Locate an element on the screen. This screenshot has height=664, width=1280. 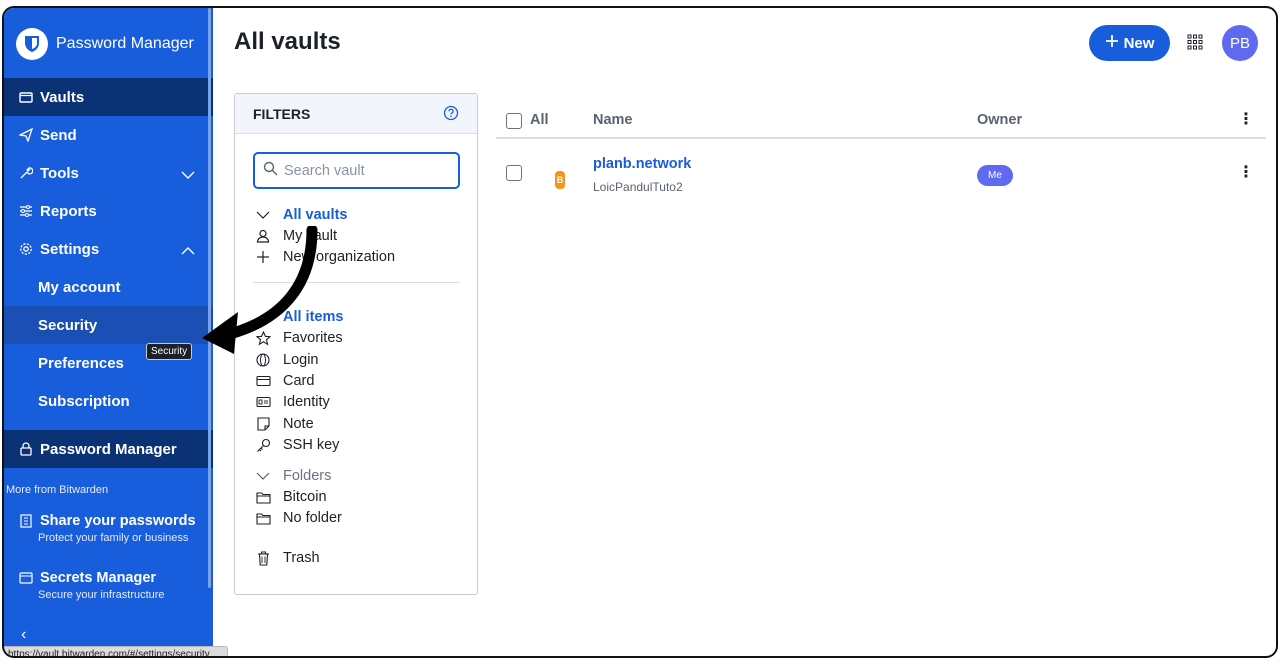
filter-folders-header: Folders is located at coordinates (293, 476).